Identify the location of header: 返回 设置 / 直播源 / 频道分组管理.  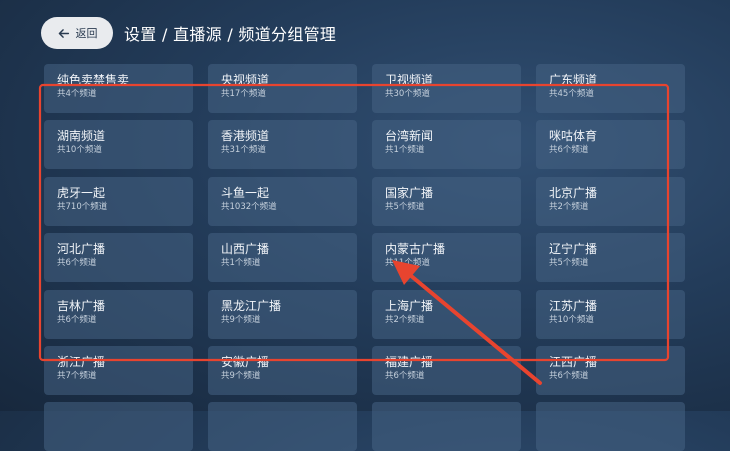
(188, 33).